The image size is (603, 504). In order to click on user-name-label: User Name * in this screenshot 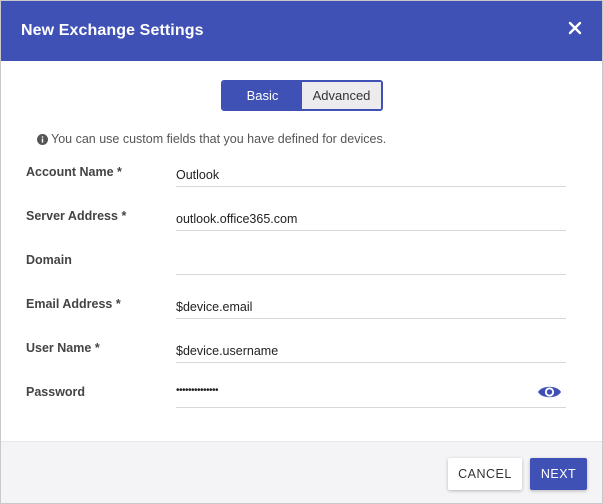, I will do `click(63, 348)`.